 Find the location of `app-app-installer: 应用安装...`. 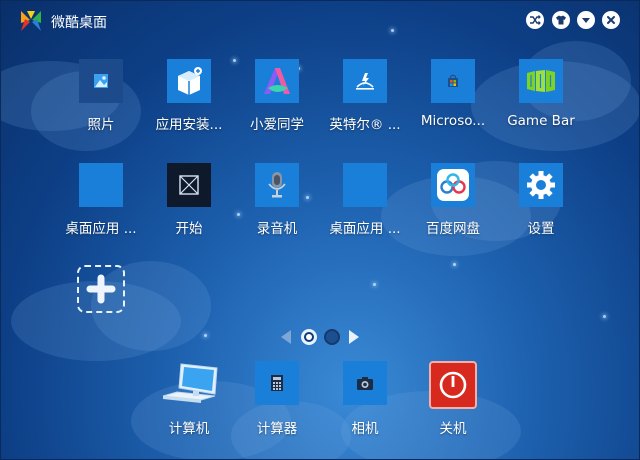

app-app-installer: 应用安装... is located at coordinates (189, 105).